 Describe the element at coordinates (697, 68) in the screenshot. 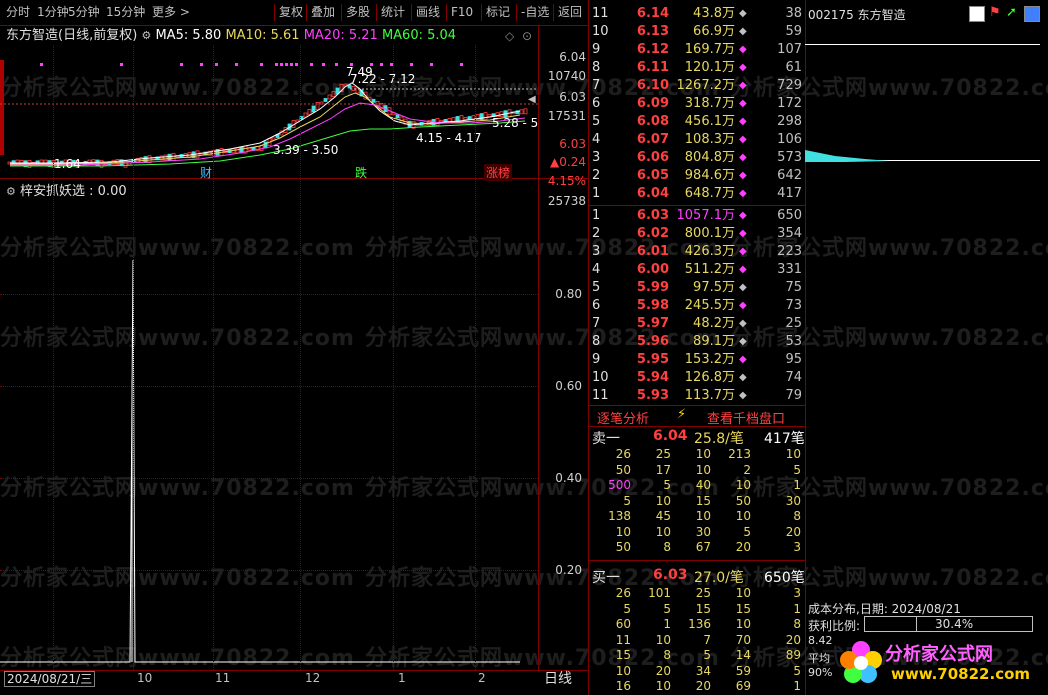

I see `sell-level-row: 8 6.11 120.1万 ◆ 61` at that location.